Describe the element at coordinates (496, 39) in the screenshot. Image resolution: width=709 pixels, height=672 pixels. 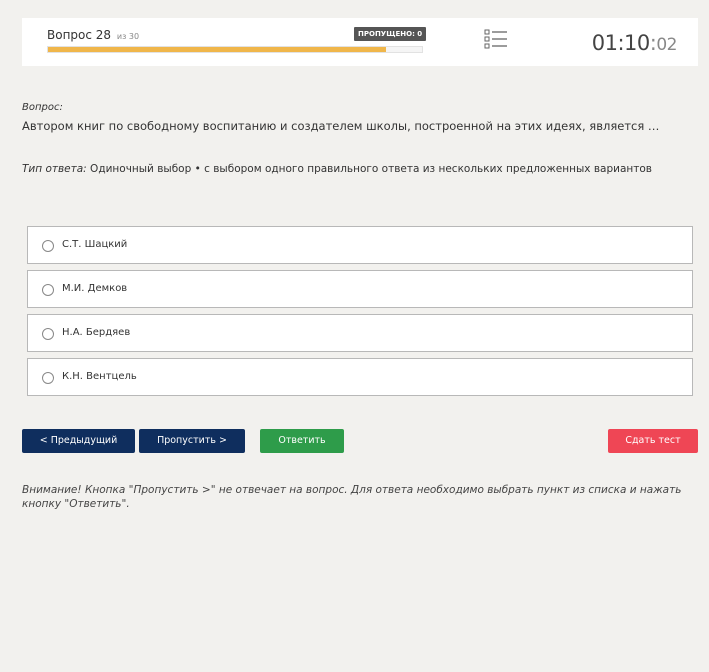
I see `list-icon` at that location.